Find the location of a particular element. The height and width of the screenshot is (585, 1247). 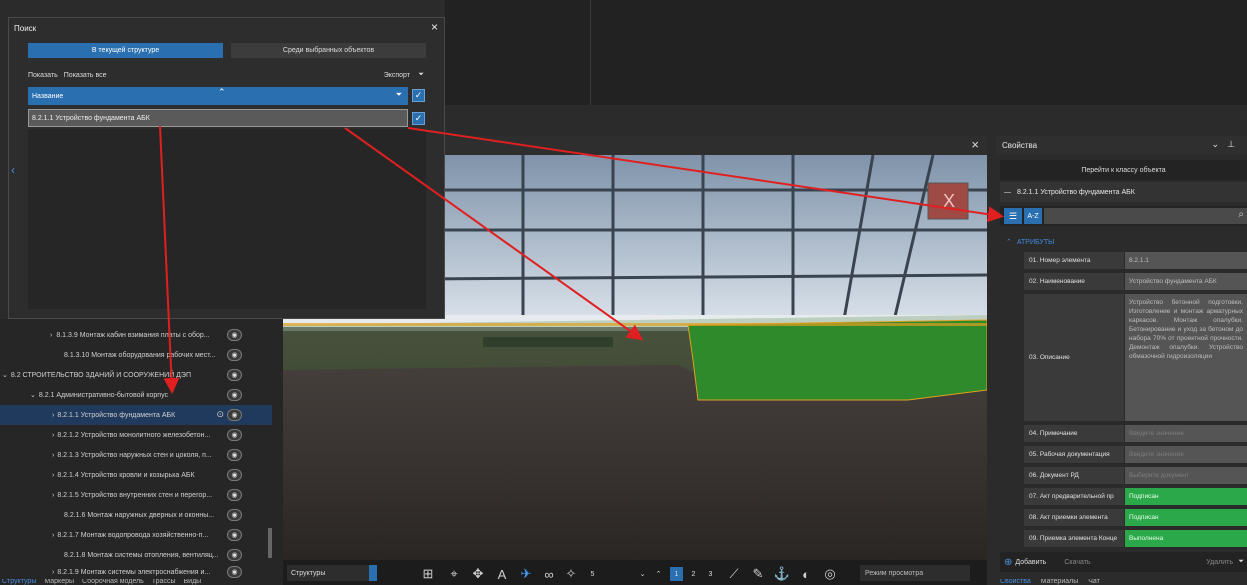

prop-value: 8.2.1.1 is located at coordinates (1186, 261).